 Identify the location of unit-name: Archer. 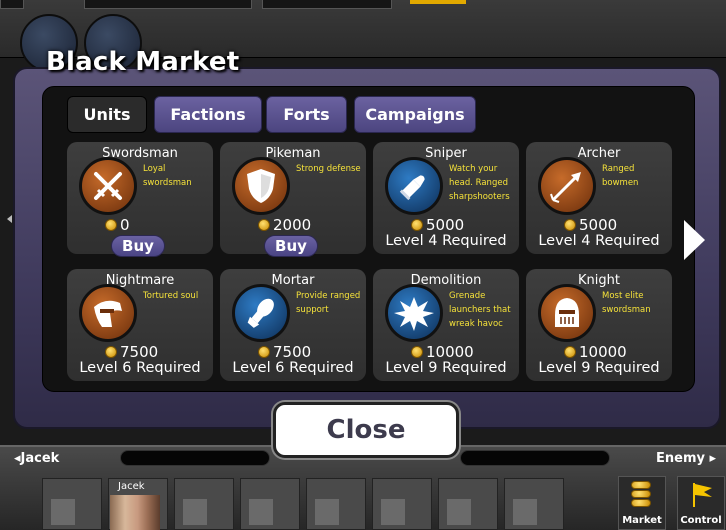
(599, 153).